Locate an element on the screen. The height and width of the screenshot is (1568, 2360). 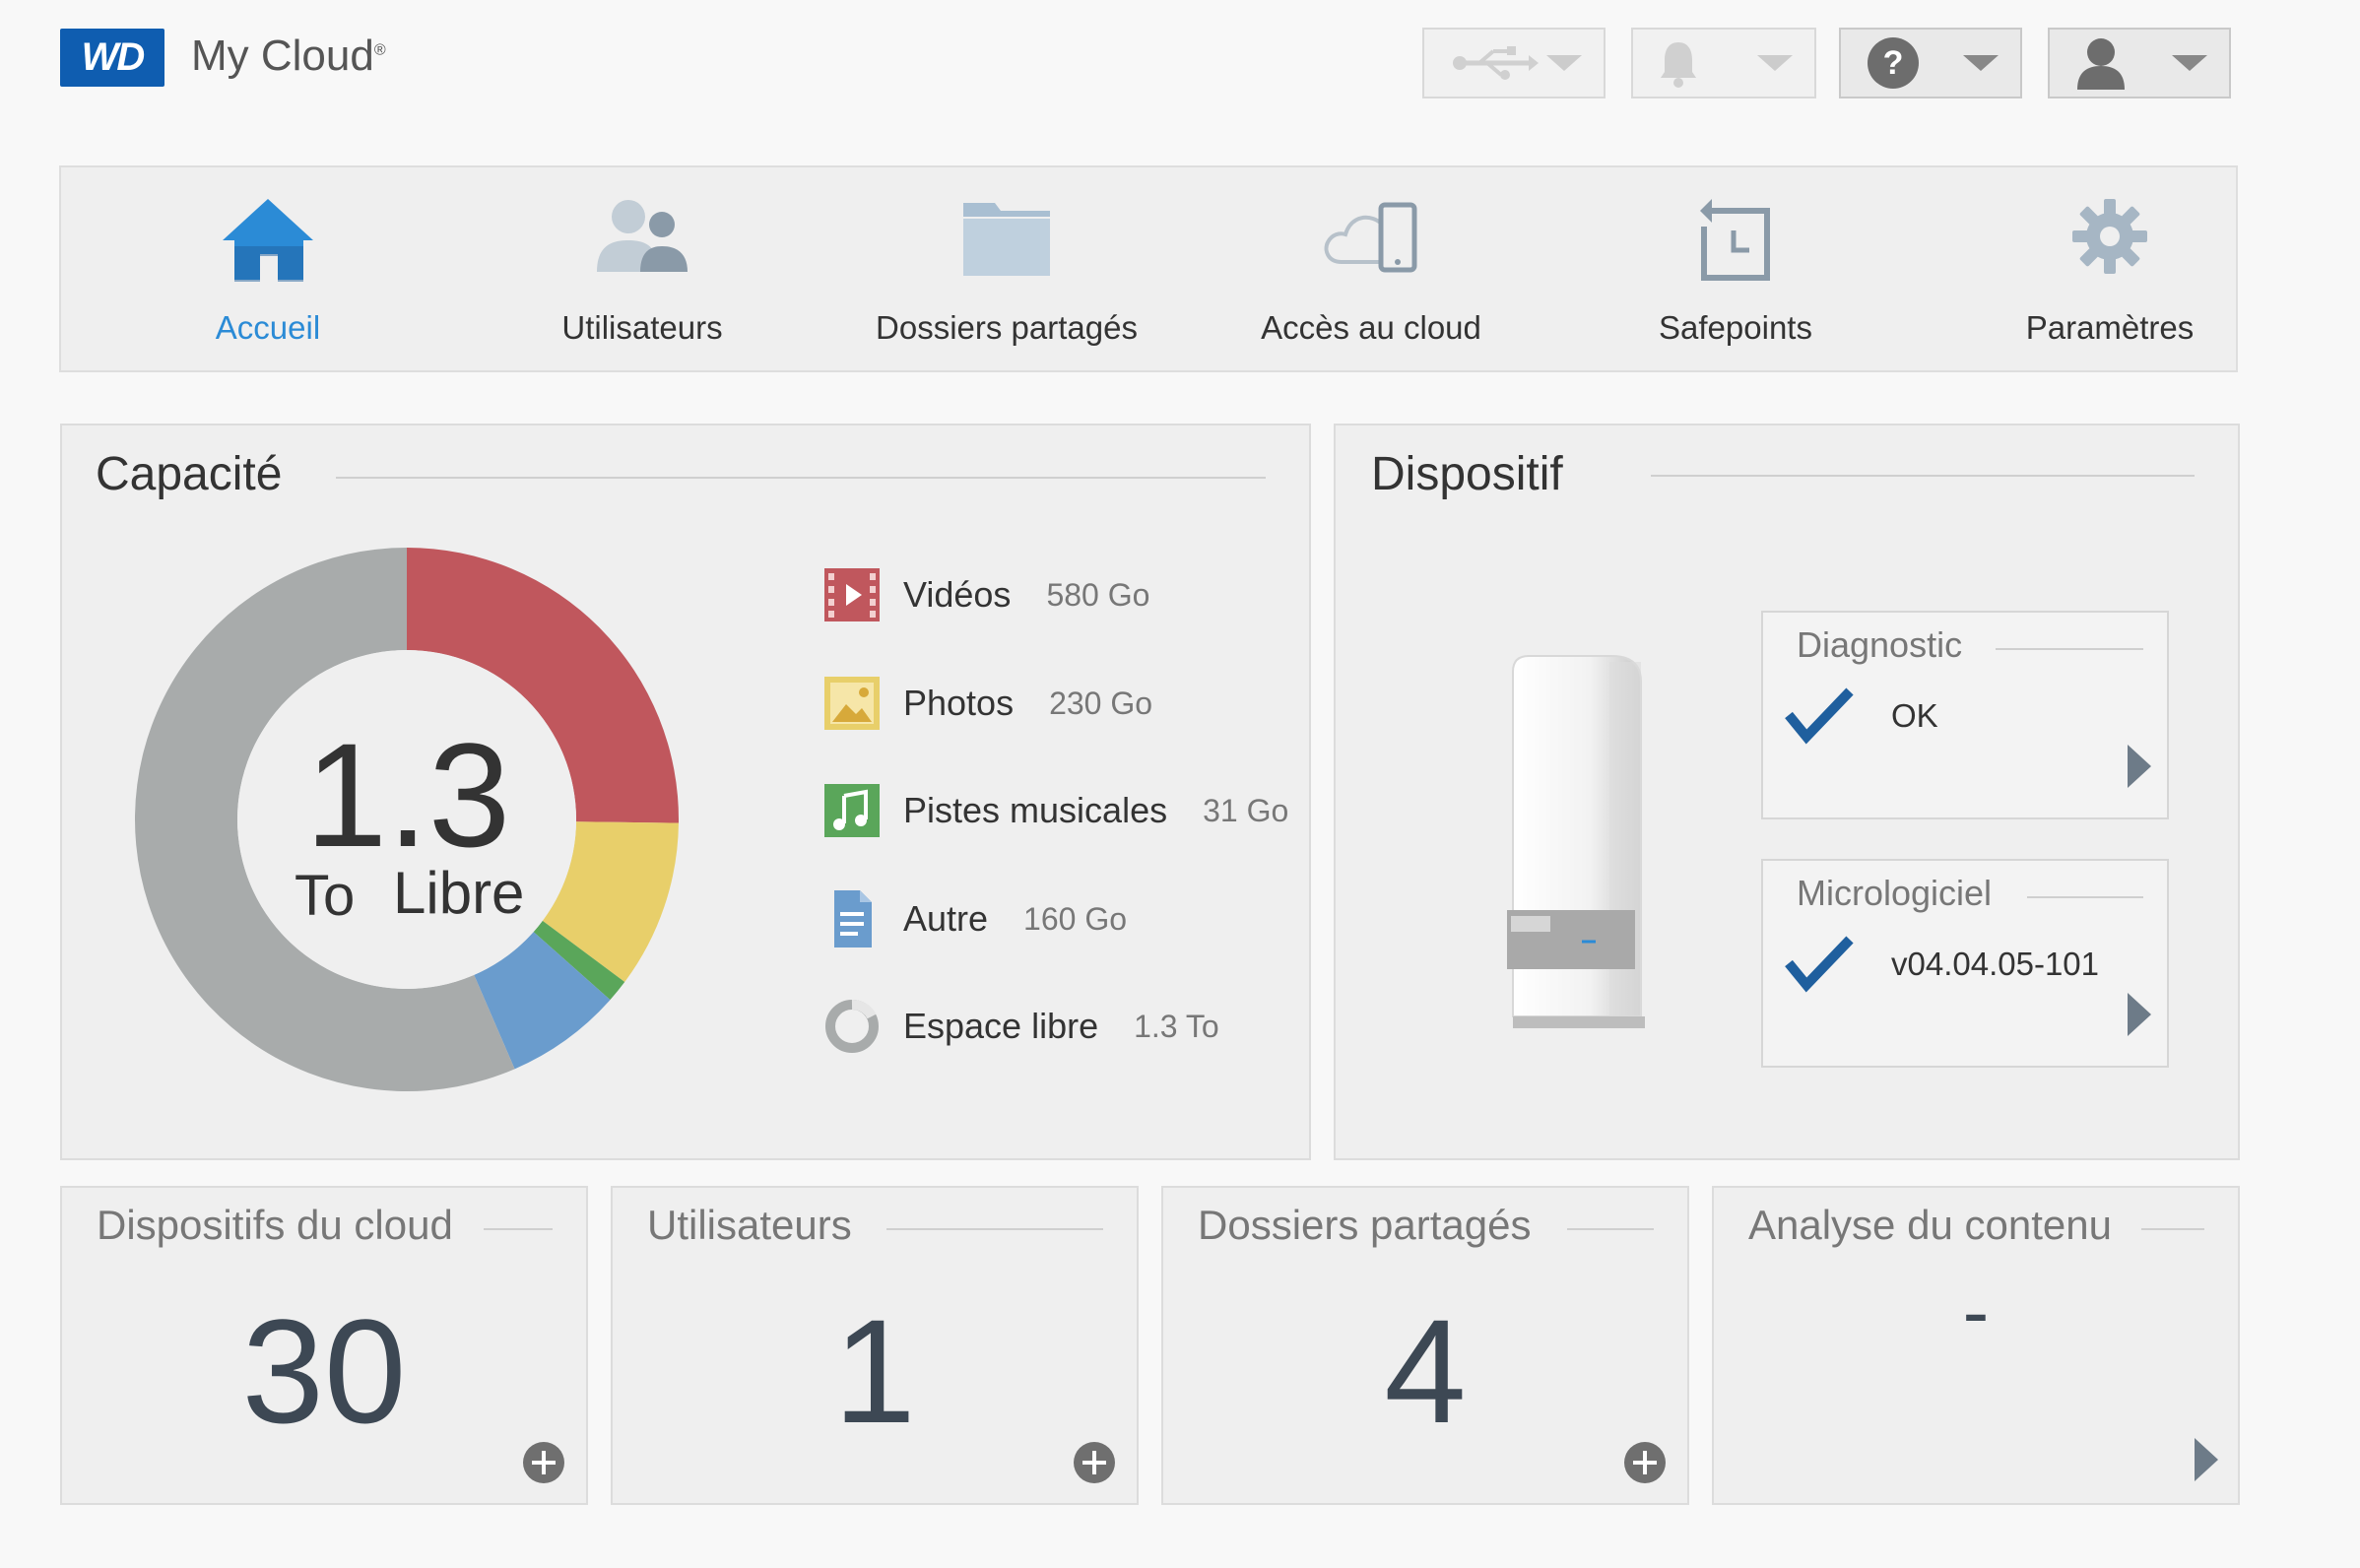
firmware-card: Micrologiciel v04.04.05-101 is located at coordinates (1965, 964).